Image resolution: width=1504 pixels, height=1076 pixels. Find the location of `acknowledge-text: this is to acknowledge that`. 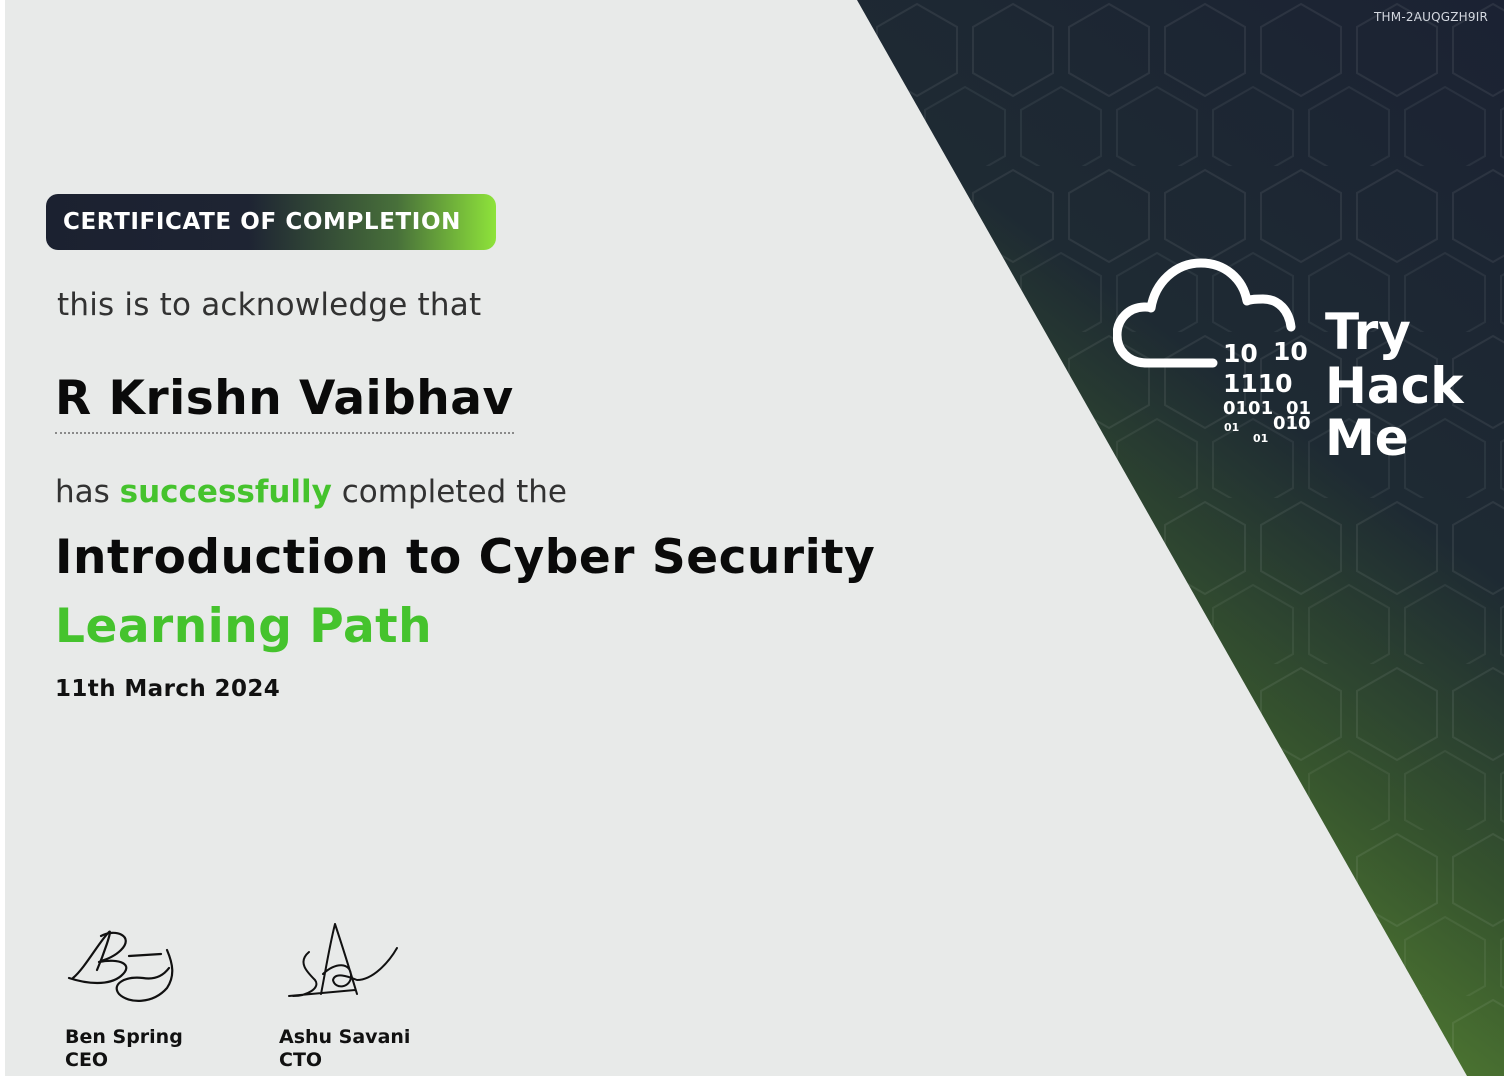

acknowledge-text: this is to acknowledge that is located at coordinates (269, 305).